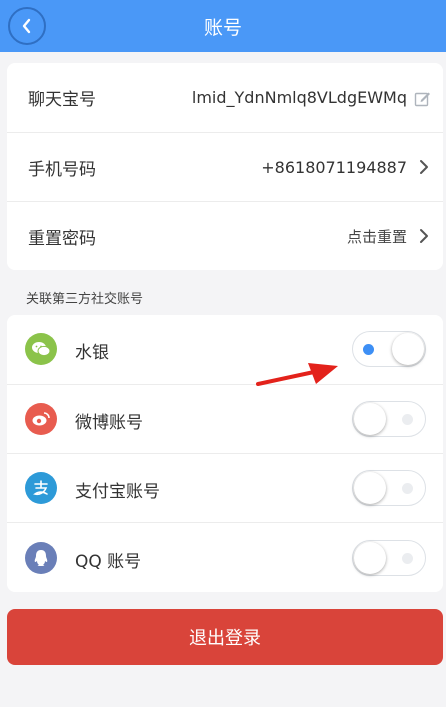  I want to click on weibo-icon, so click(41, 419).